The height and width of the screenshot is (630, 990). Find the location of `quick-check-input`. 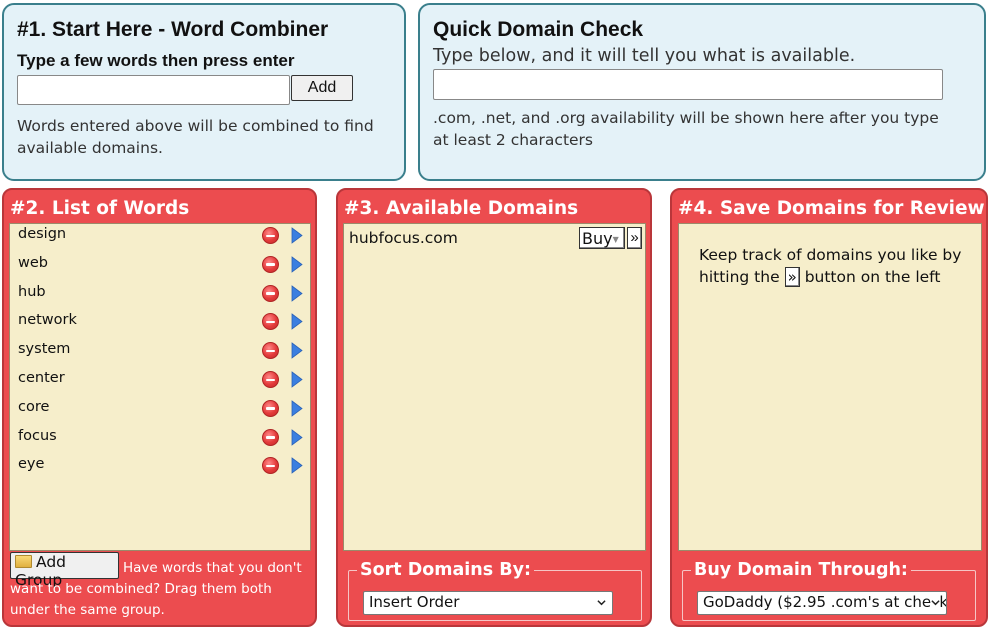

quick-check-input is located at coordinates (688, 84).